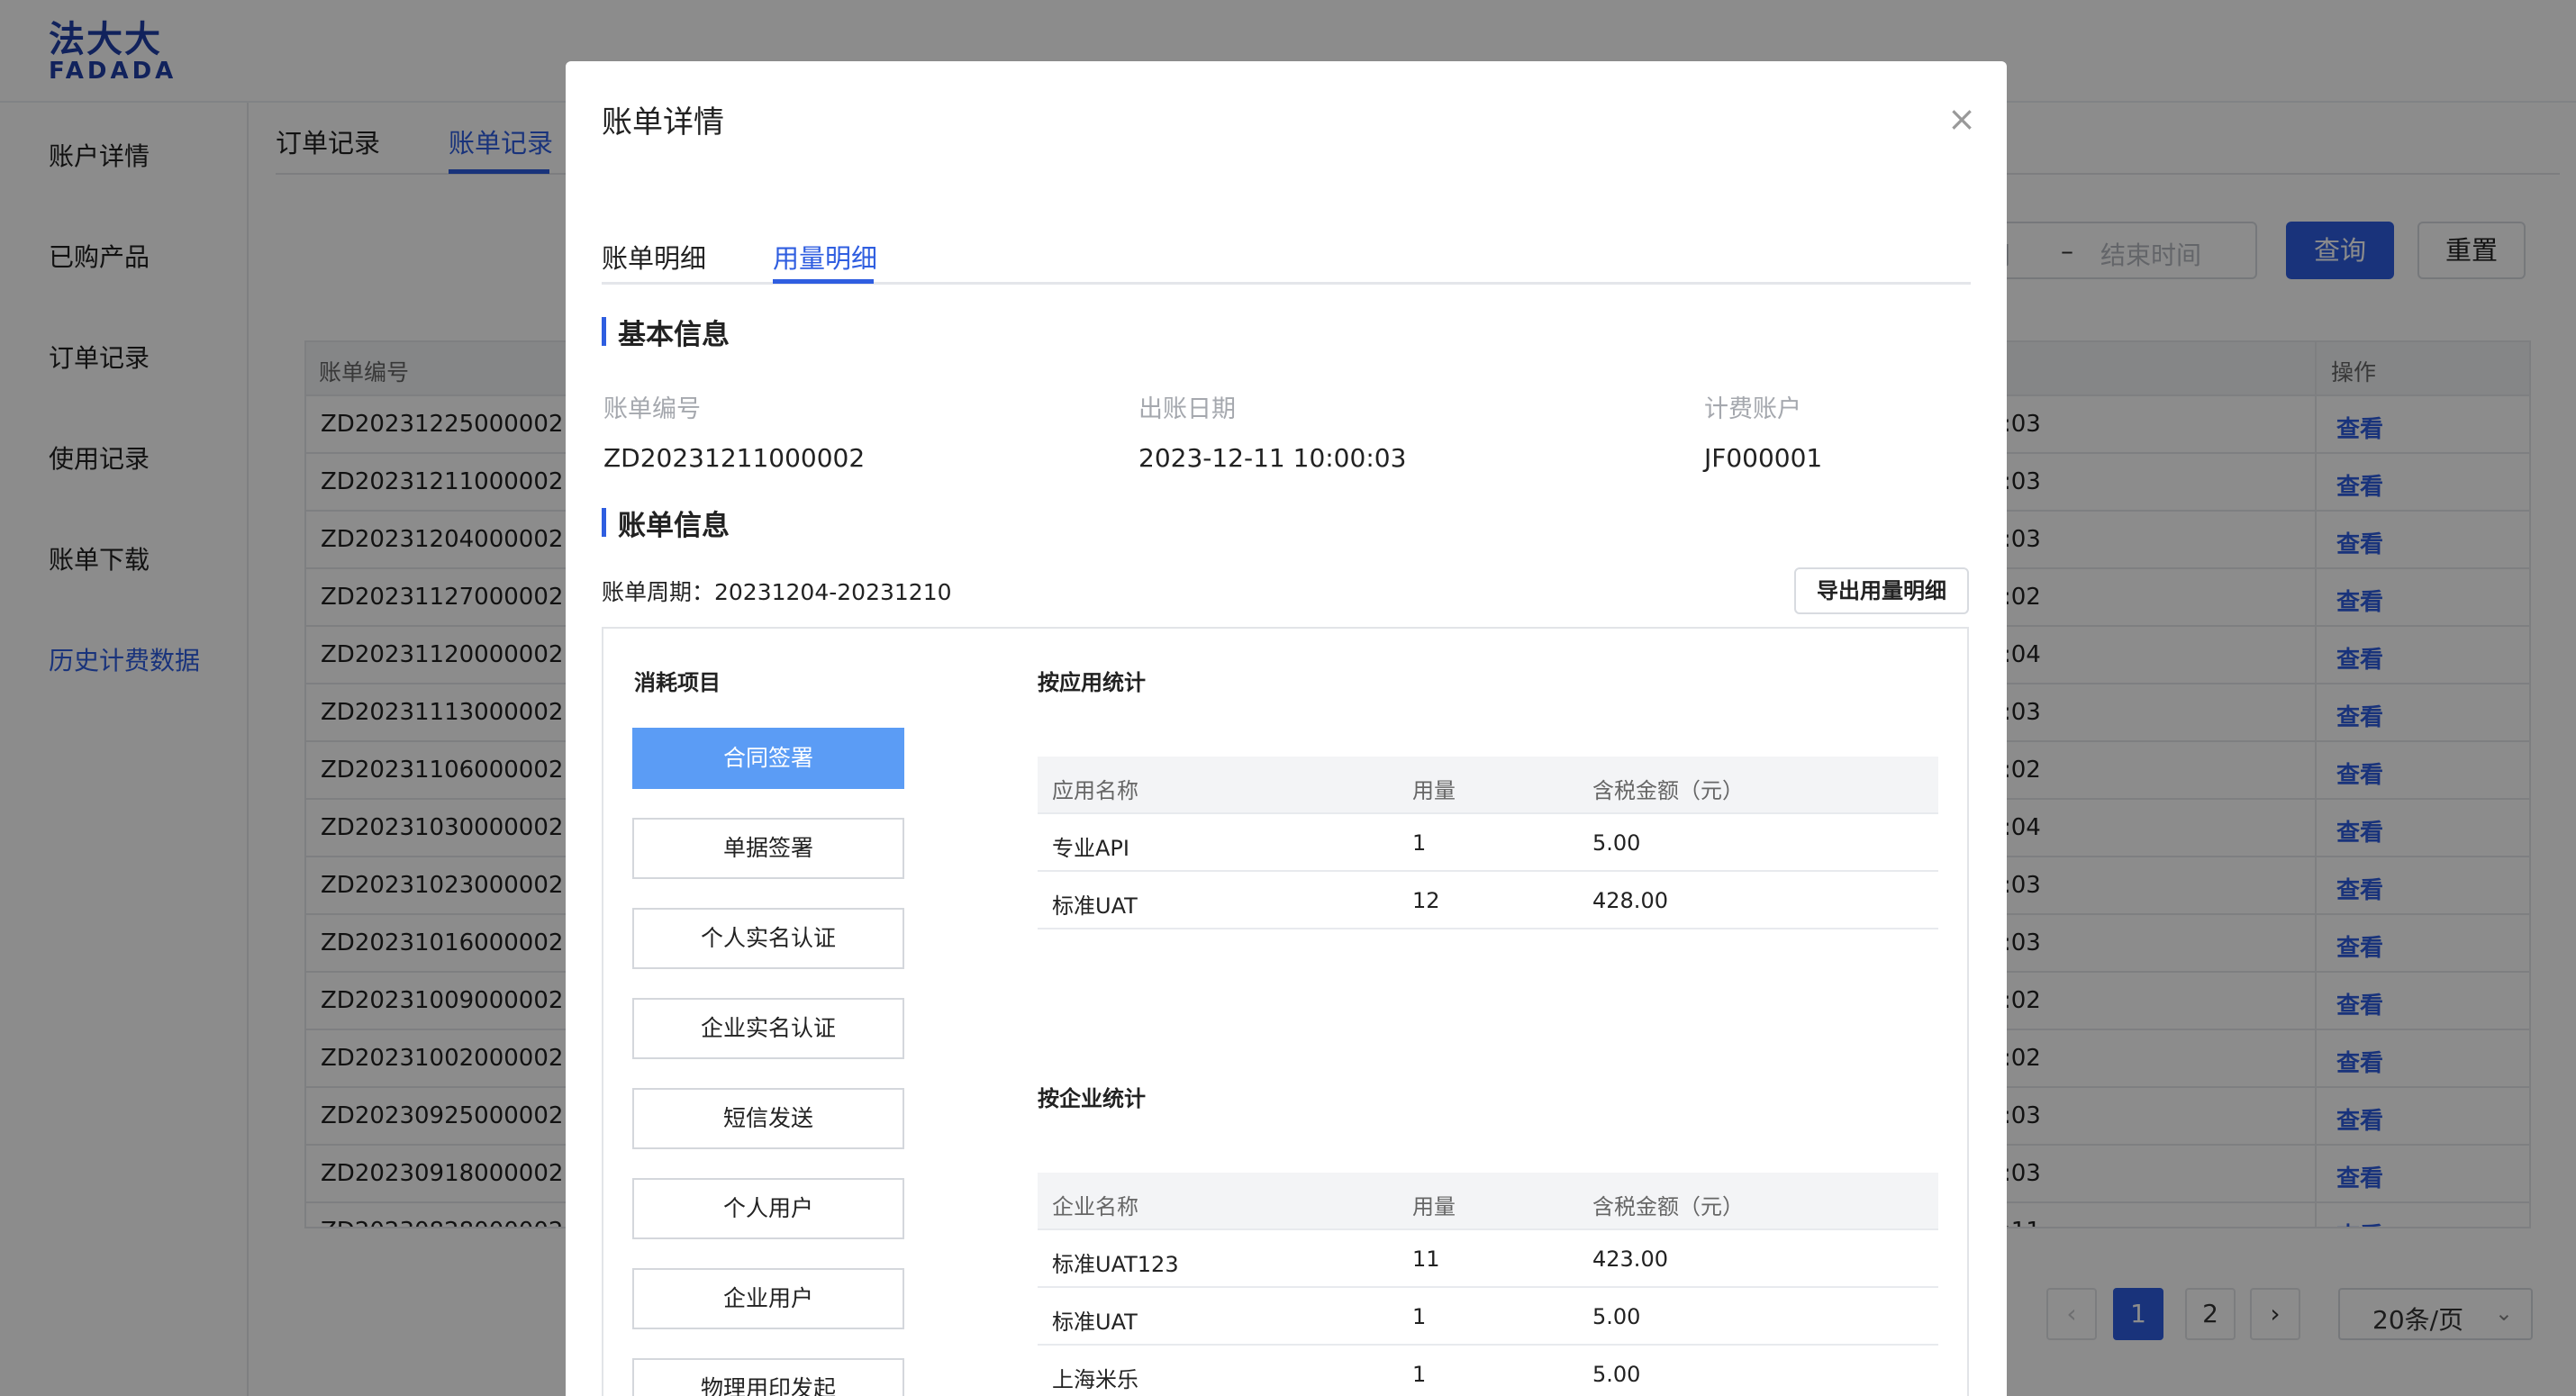 This screenshot has height=1396, width=2576. I want to click on by-app-title: 按应用统计, so click(1092, 682).